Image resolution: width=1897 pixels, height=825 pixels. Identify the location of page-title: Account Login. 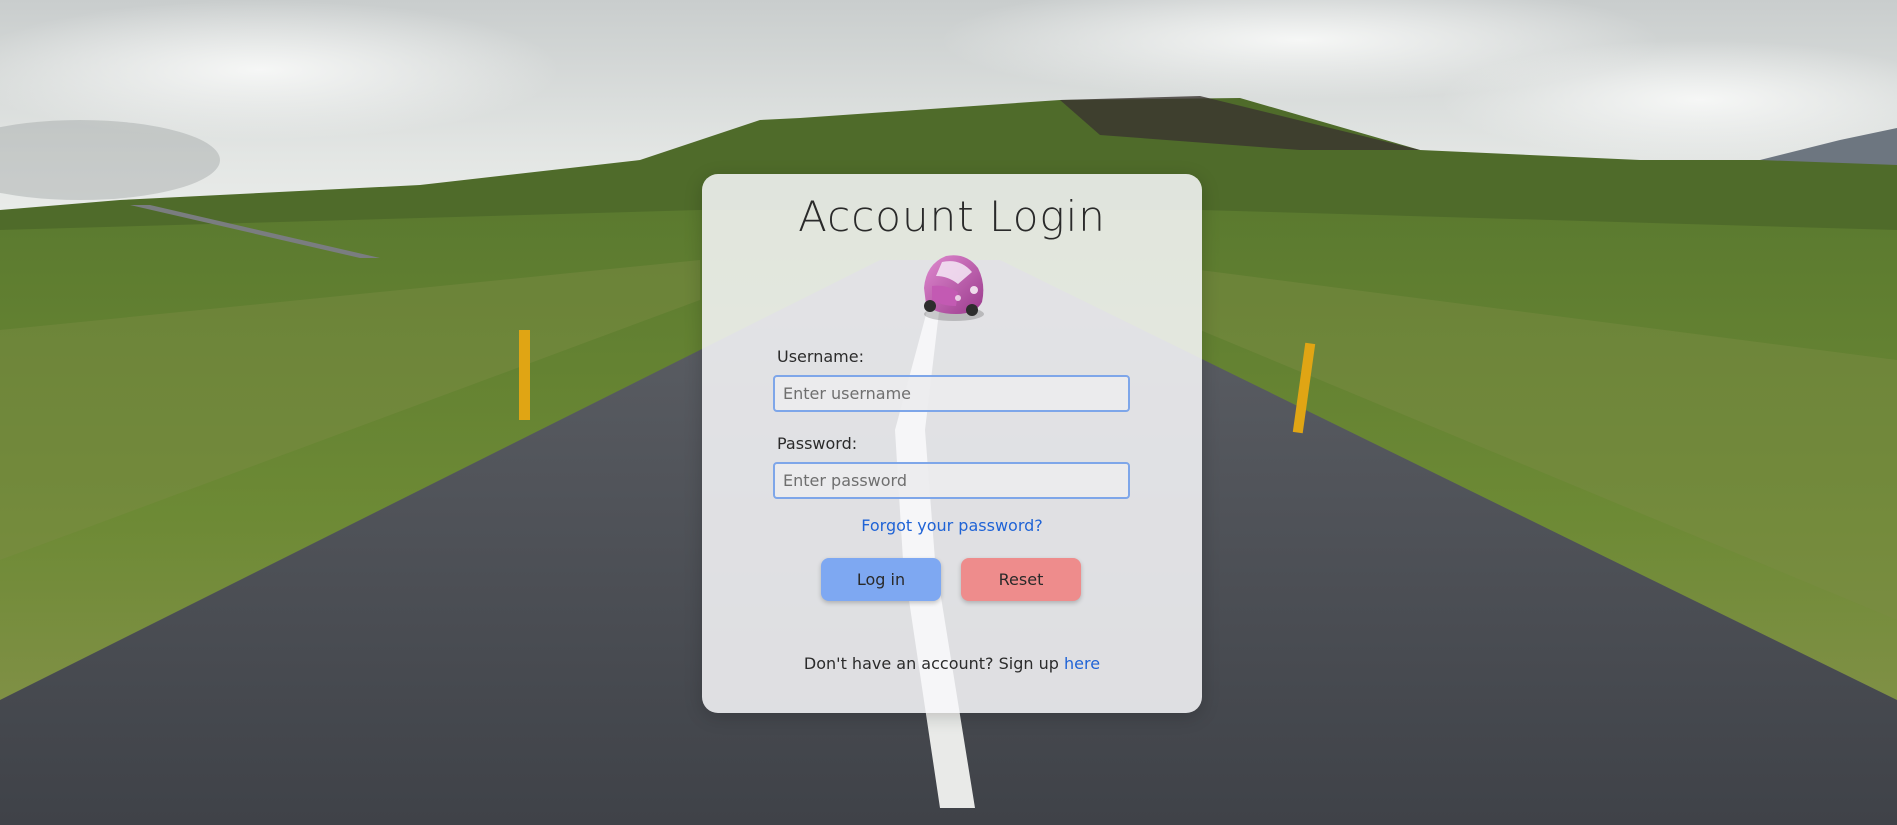
(952, 216).